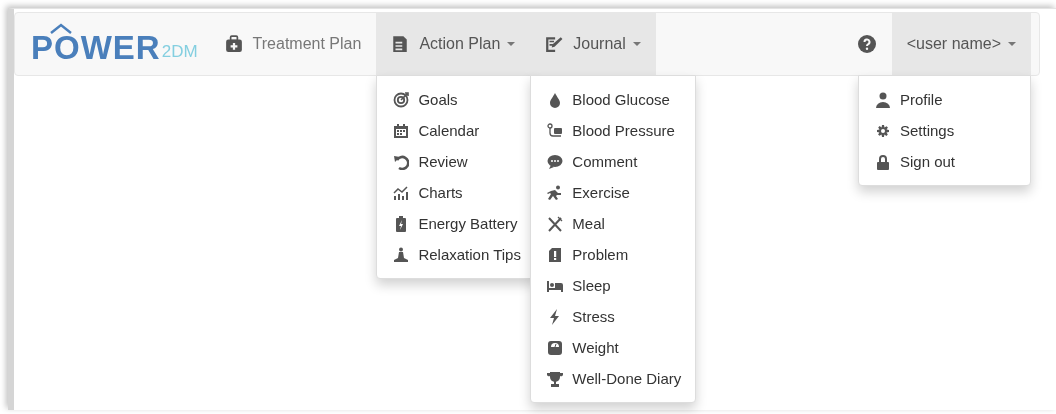  I want to click on trophy-icon, so click(555, 378).